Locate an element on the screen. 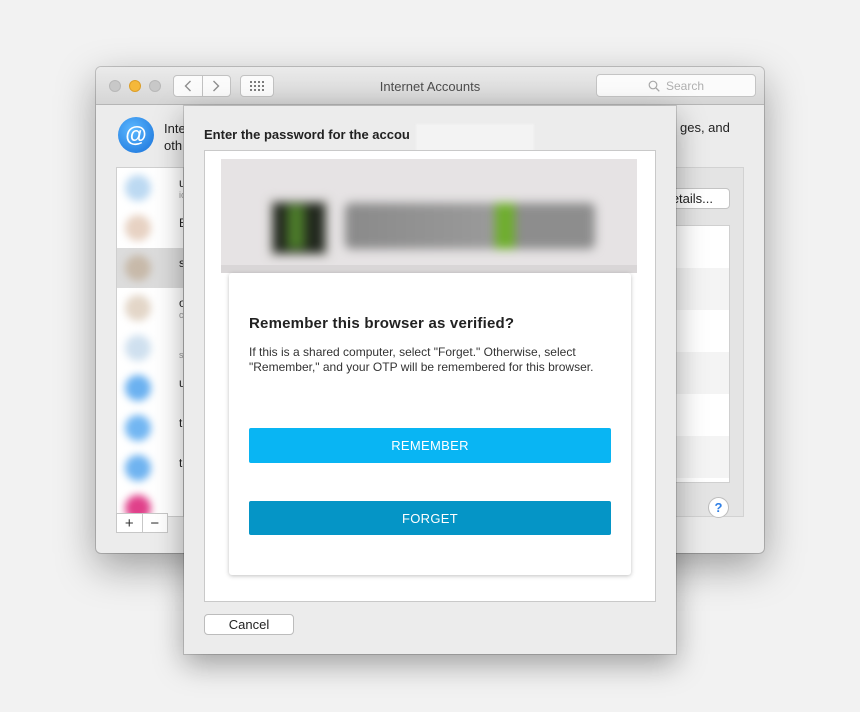 This screenshot has width=860, height=712. search-field: Search is located at coordinates (676, 85).